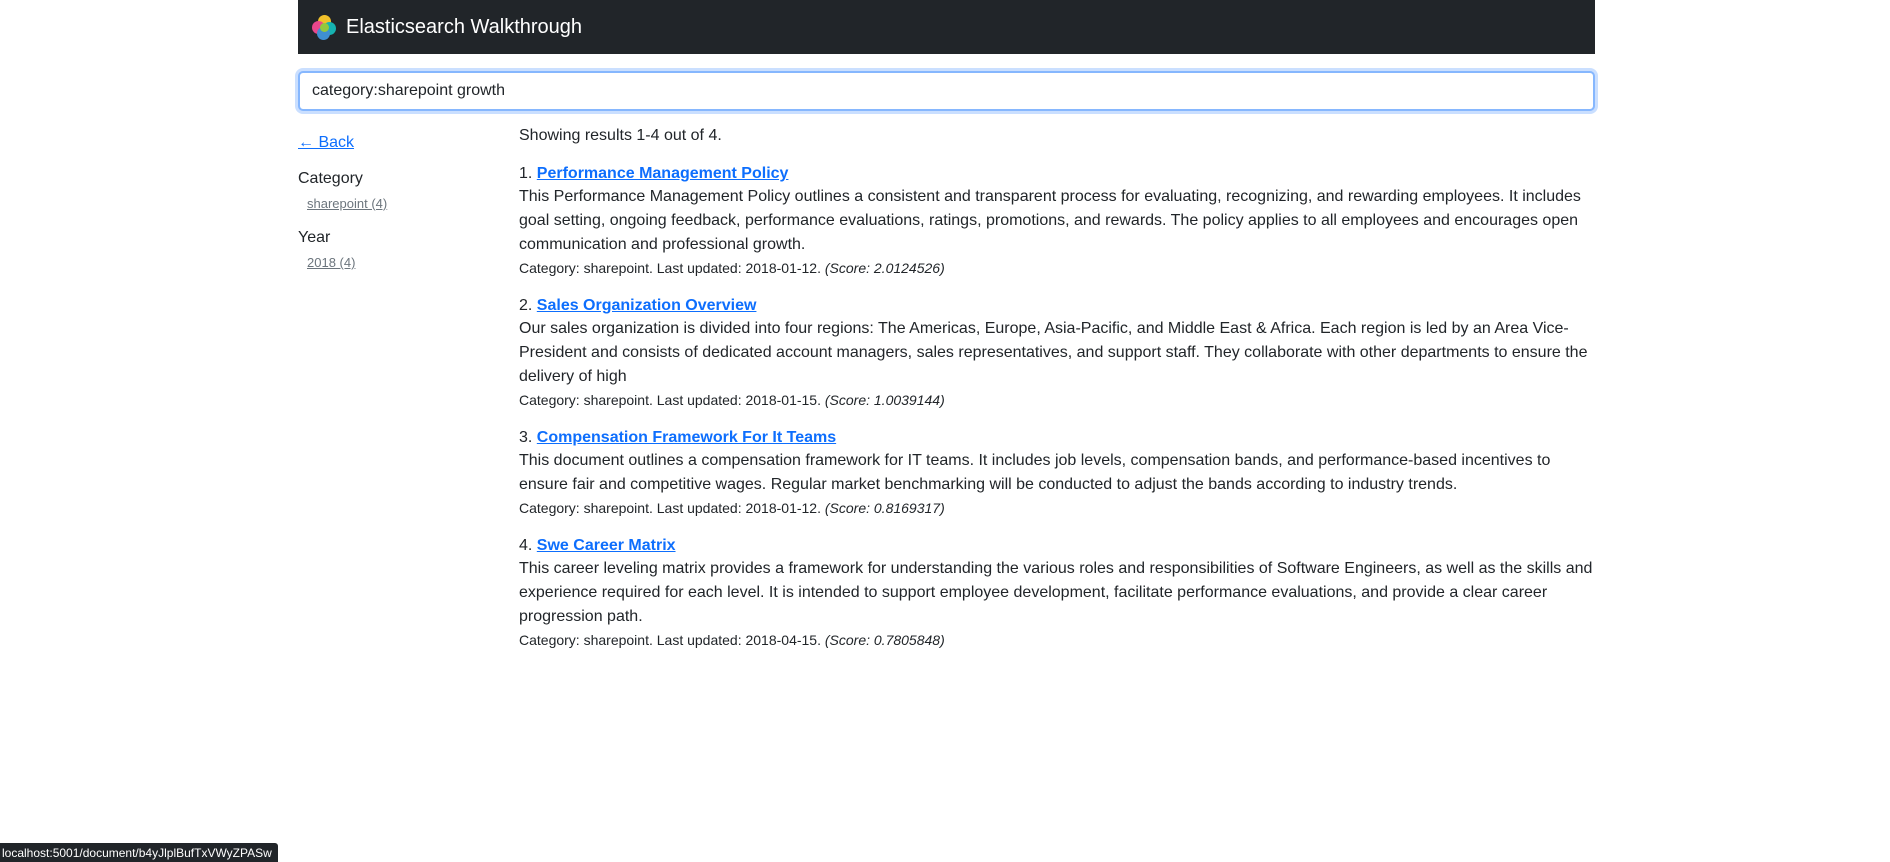  What do you see at coordinates (663, 173) in the screenshot?
I see `result-title-link: Performance Management Policy` at bounding box center [663, 173].